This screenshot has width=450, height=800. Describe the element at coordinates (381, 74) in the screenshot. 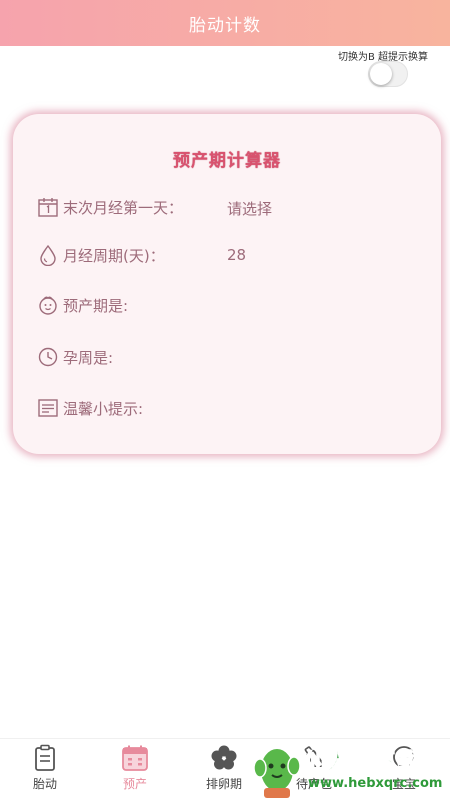

I see `toggle-knob` at that location.